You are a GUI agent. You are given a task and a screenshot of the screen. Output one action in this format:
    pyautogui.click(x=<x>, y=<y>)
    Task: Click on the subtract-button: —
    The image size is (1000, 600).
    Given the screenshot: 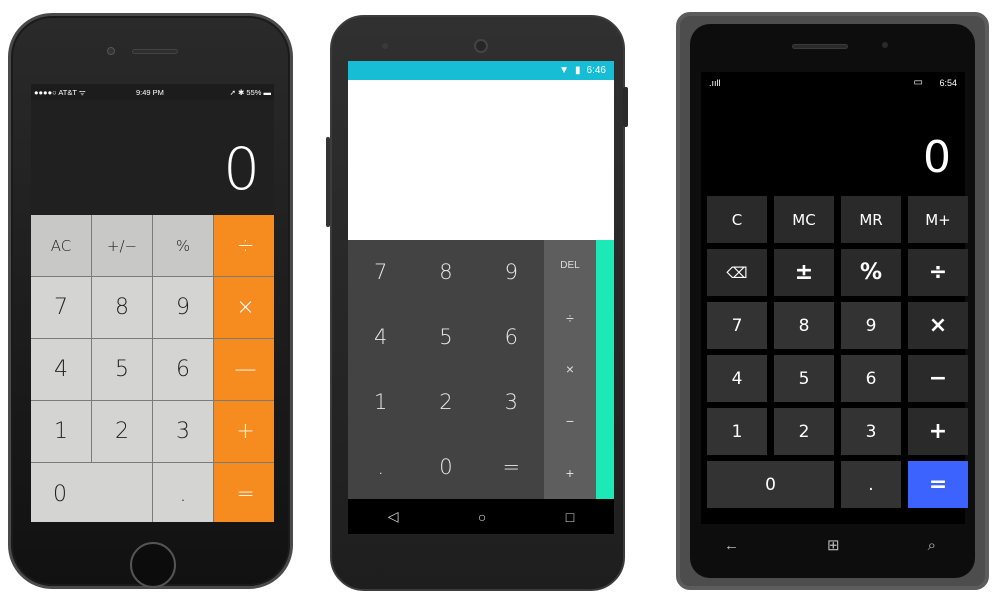 What is the action you would take?
    pyautogui.click(x=244, y=369)
    